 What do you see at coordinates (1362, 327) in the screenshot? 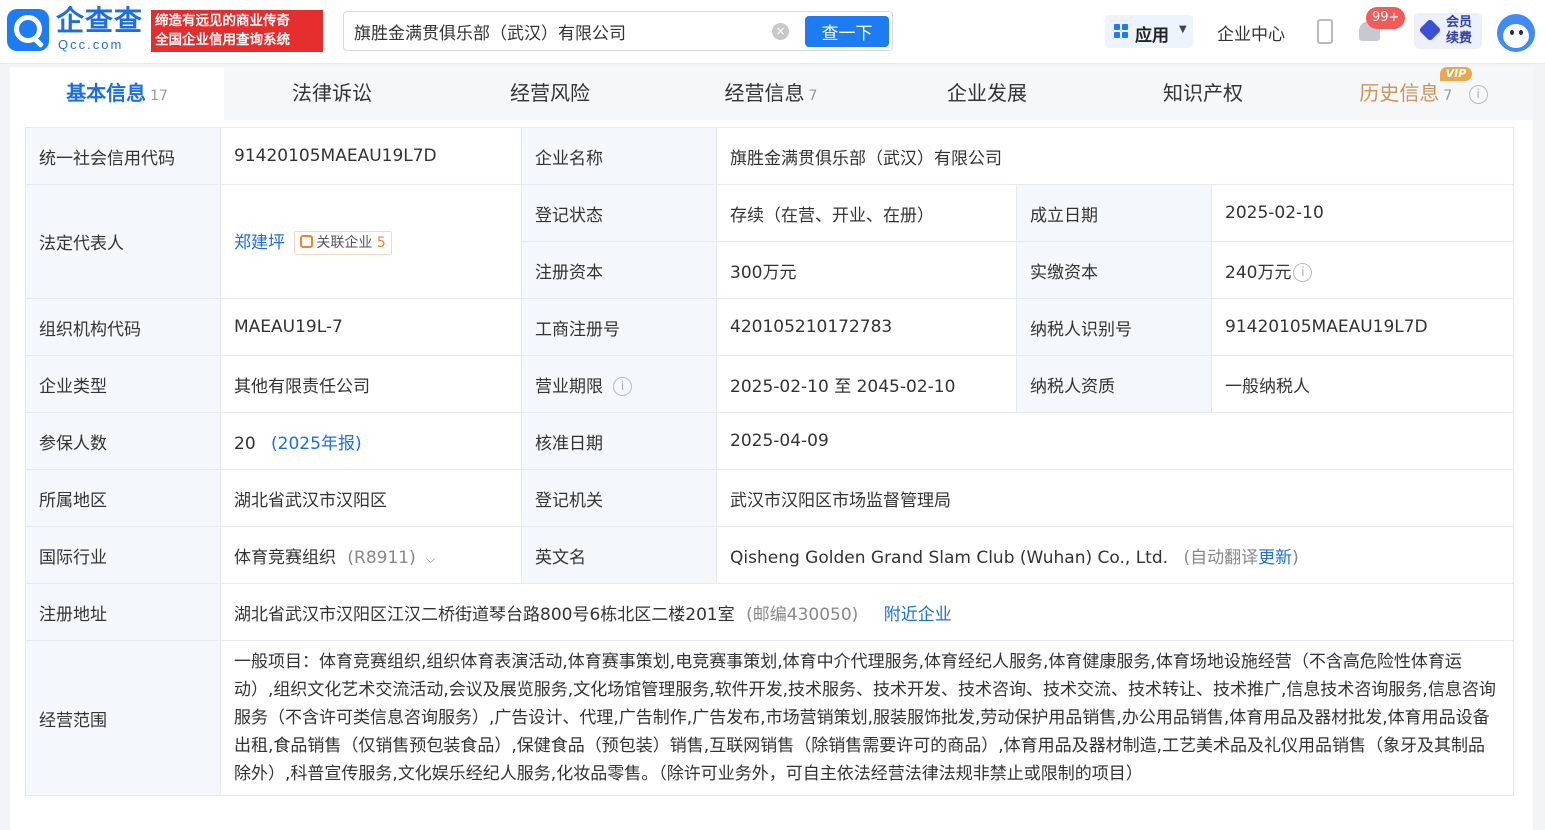
I see `taxpayer-id-value: 91420105MAEAU19L7D` at bounding box center [1362, 327].